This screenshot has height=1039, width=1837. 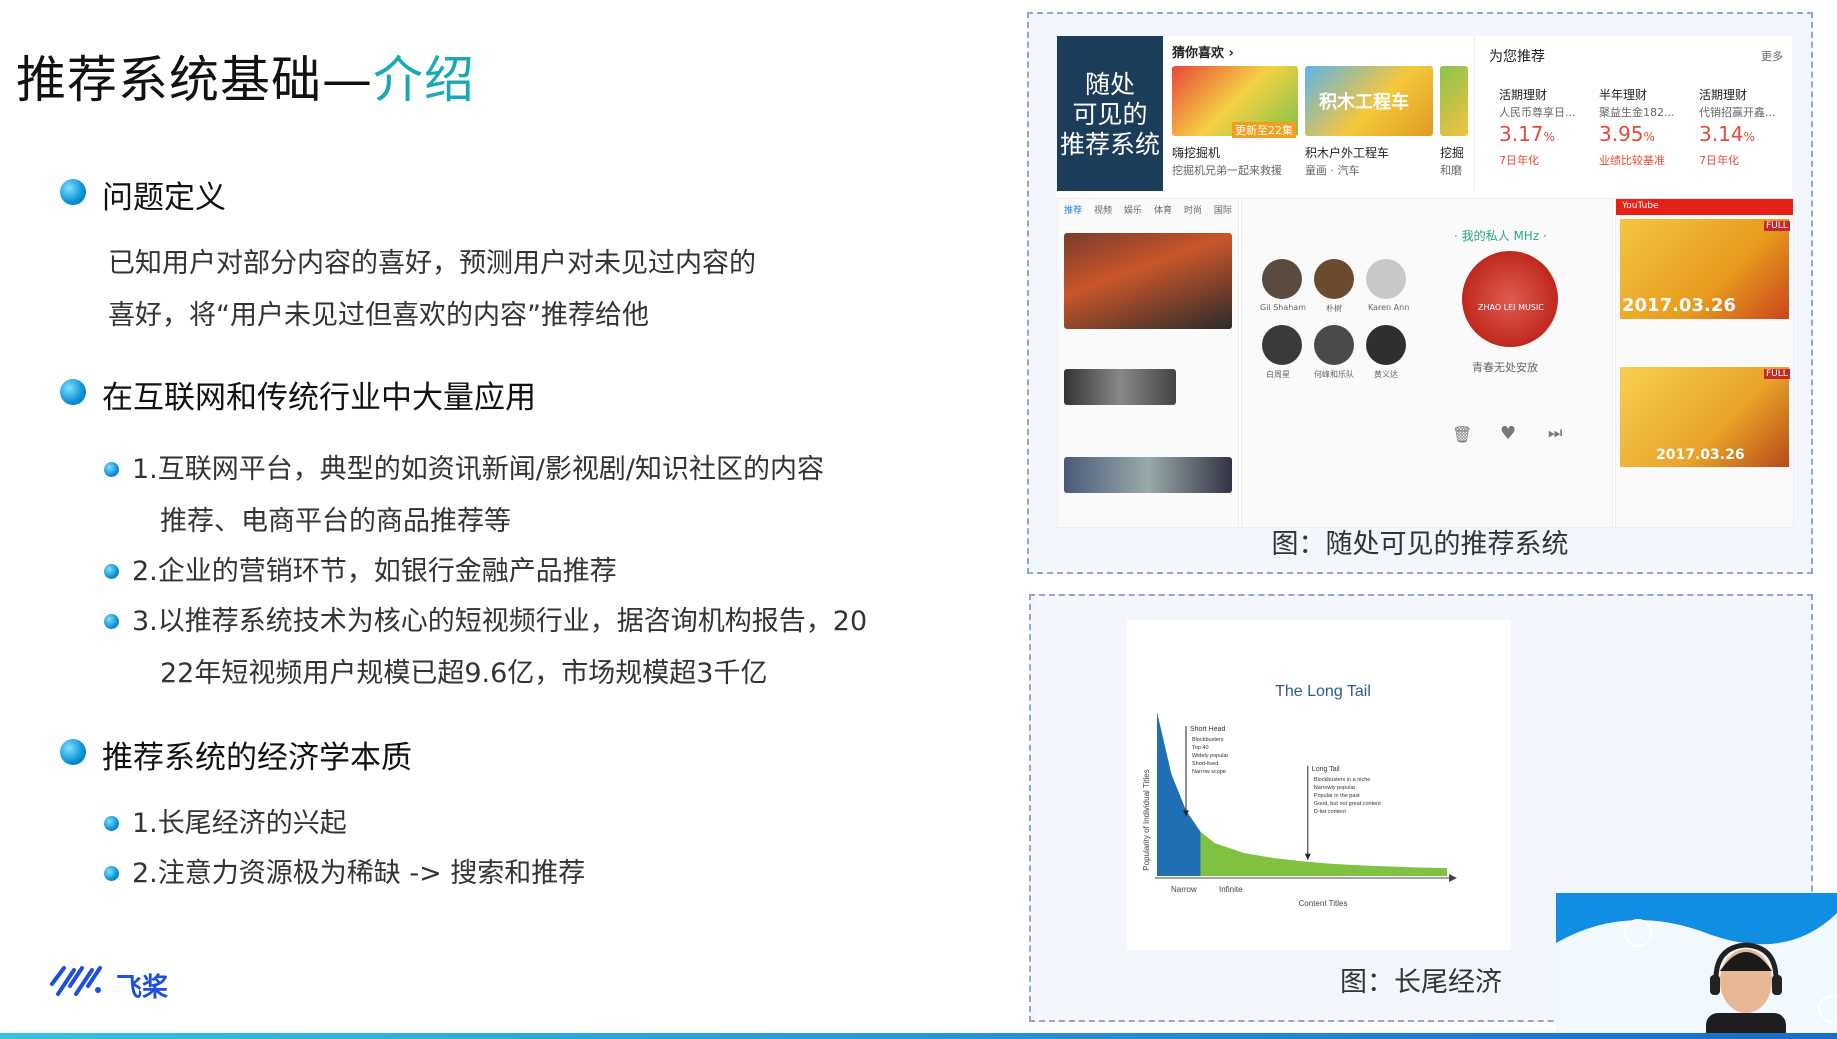 What do you see at coordinates (1330, 812) in the screenshot?
I see `long-tail-note: D-list content` at bounding box center [1330, 812].